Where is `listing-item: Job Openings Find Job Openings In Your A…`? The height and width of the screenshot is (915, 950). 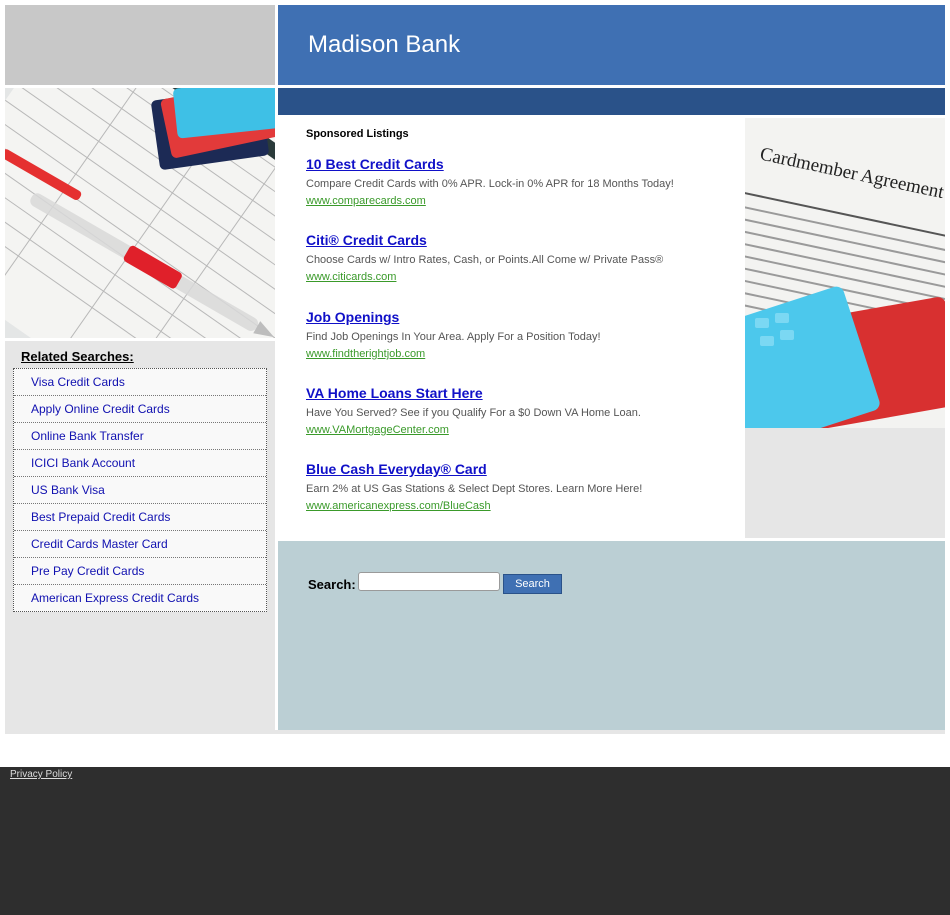
listing-item: Job Openings Find Job Openings In Your A… is located at coordinates (521, 334).